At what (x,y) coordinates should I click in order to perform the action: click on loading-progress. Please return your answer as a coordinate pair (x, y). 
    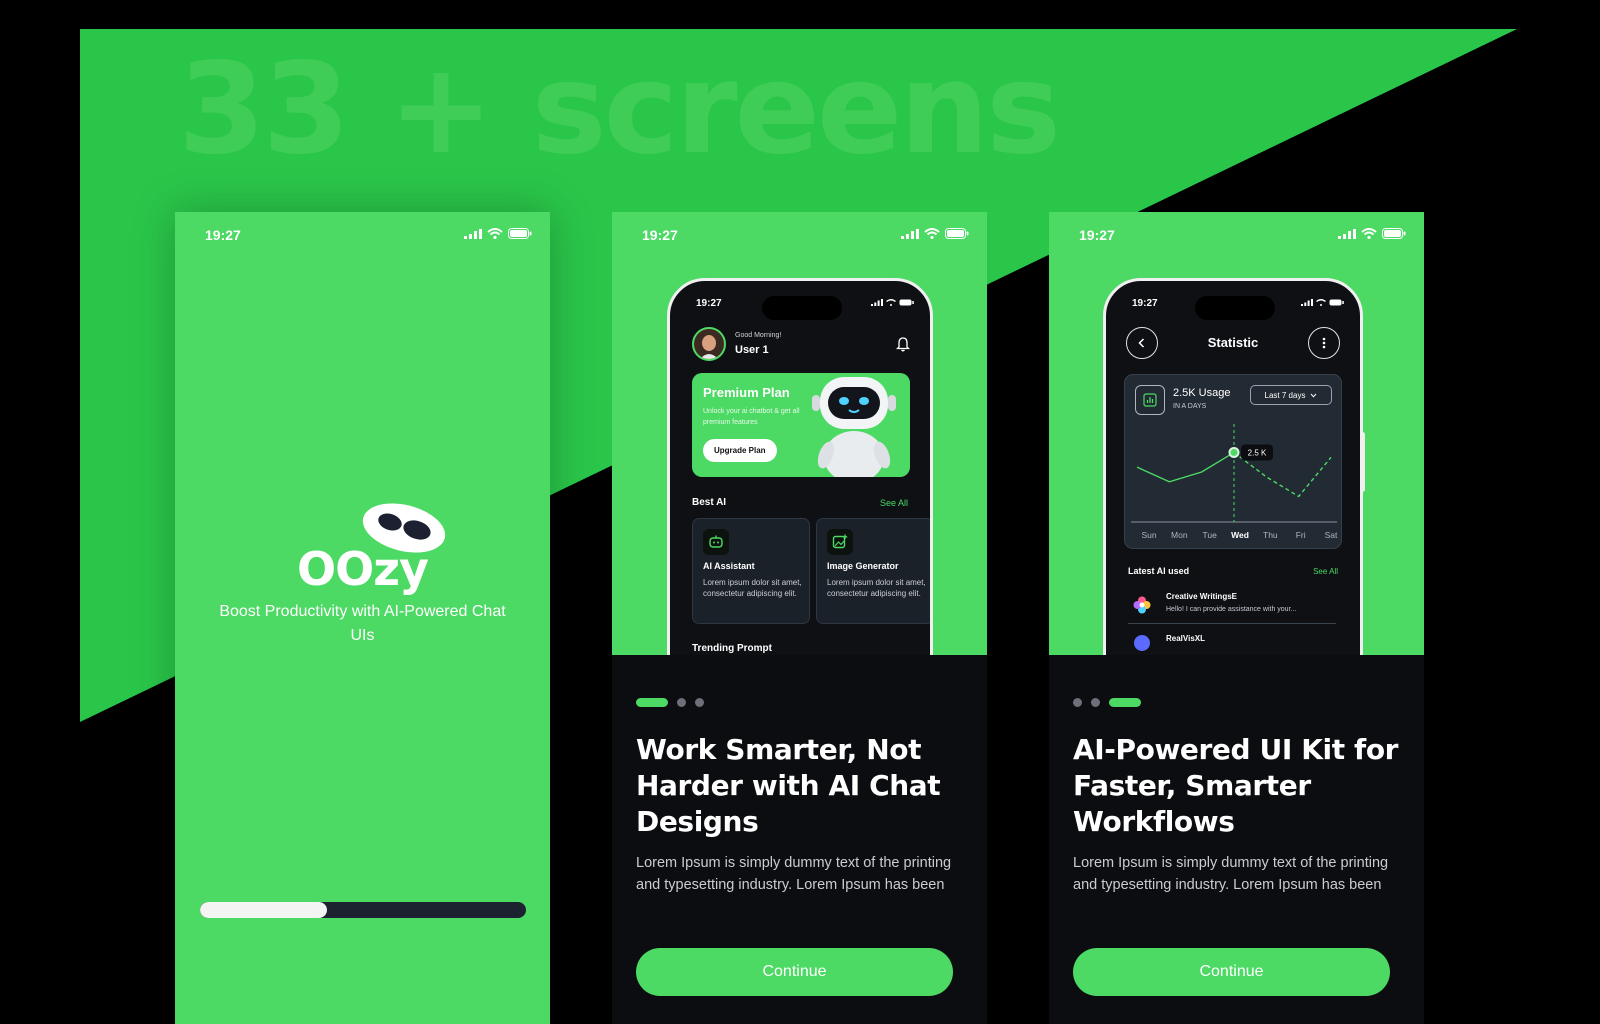
    Looking at the image, I should click on (363, 910).